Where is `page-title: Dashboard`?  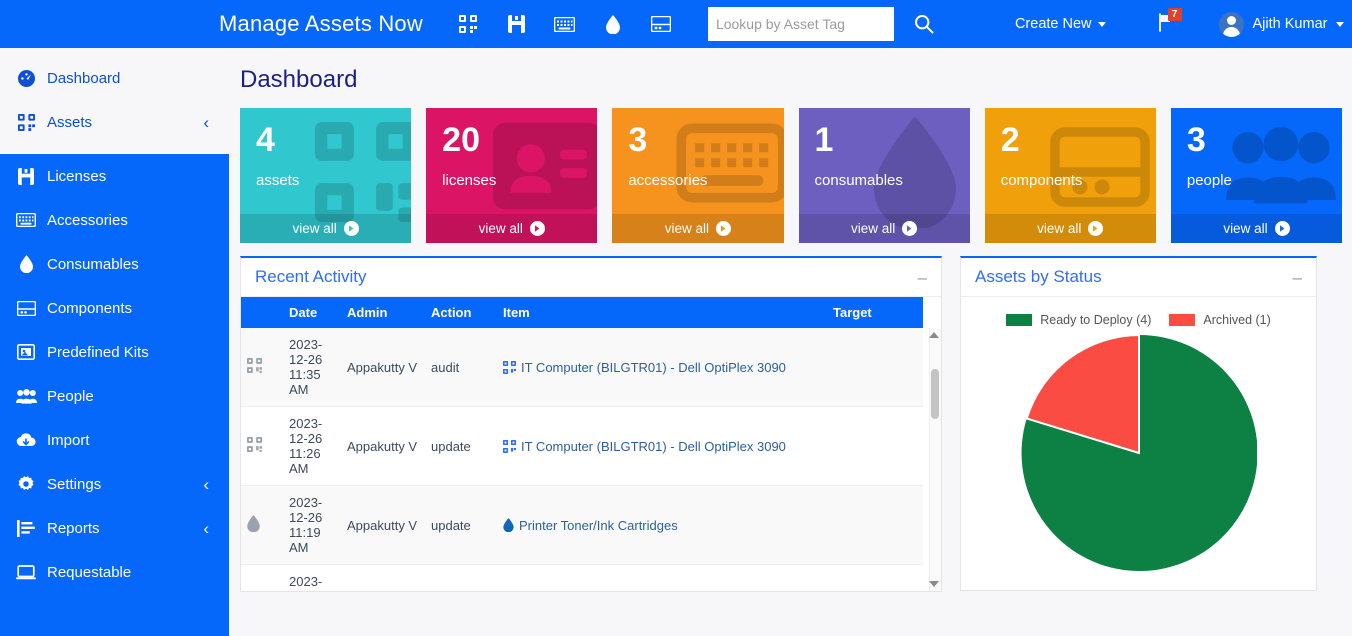
page-title: Dashboard is located at coordinates (299, 79).